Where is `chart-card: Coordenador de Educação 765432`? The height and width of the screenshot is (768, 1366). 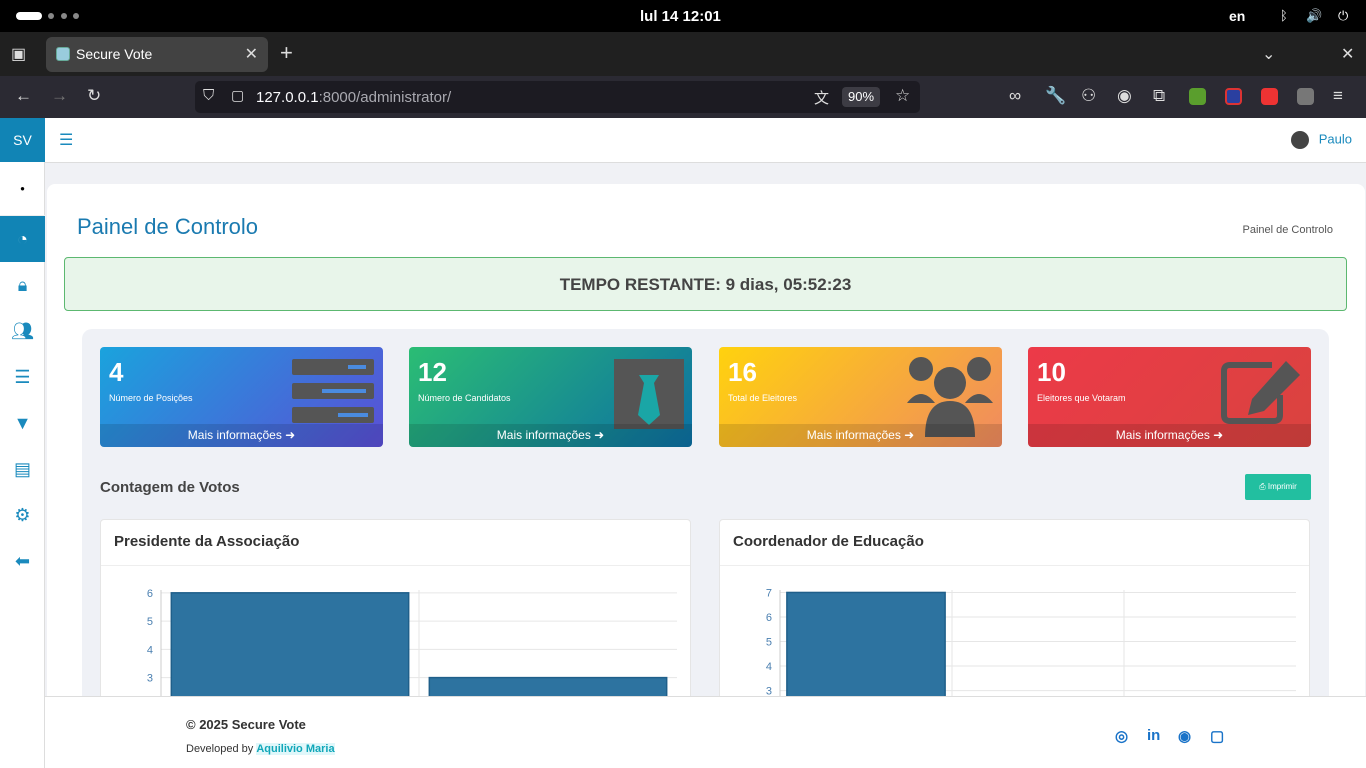
chart-card: Coordenador de Educação 765432 is located at coordinates (1014, 619).